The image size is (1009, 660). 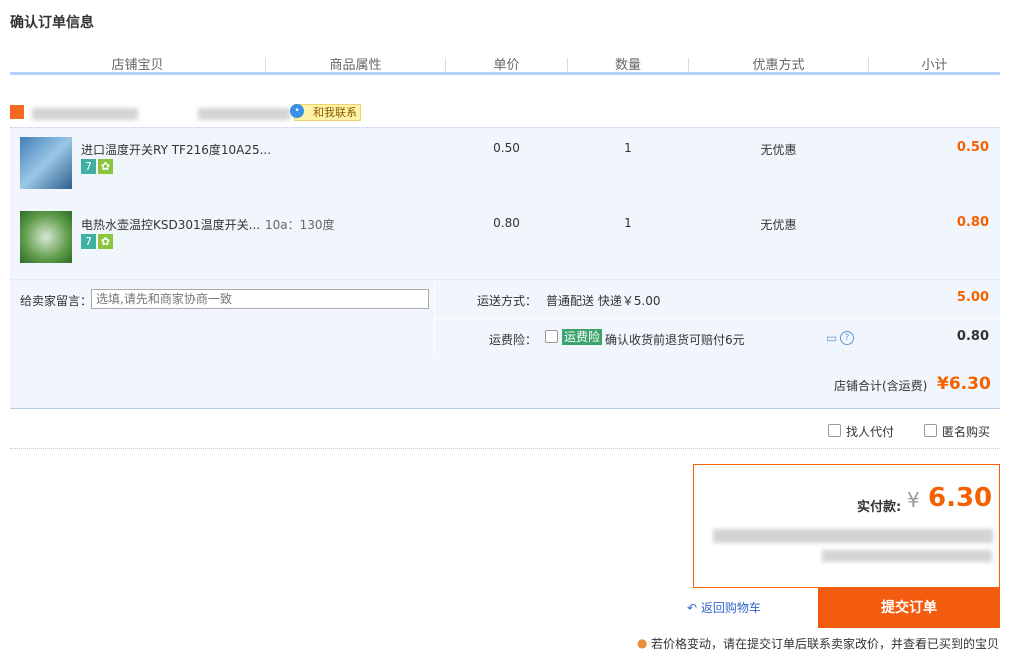 I want to click on submit-order-button: 提交订单, so click(x=909, y=608).